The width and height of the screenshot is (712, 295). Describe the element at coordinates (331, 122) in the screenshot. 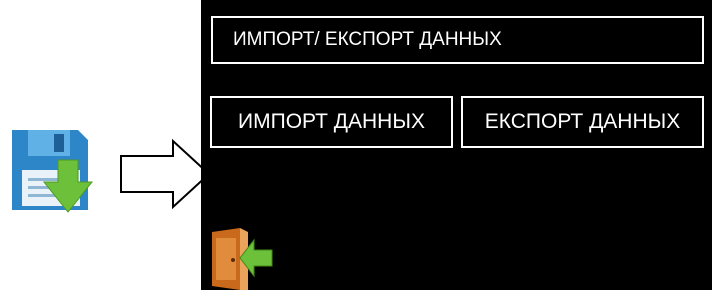

I see `import-data-button: ИМПОРТ ДАННЫХ` at that location.